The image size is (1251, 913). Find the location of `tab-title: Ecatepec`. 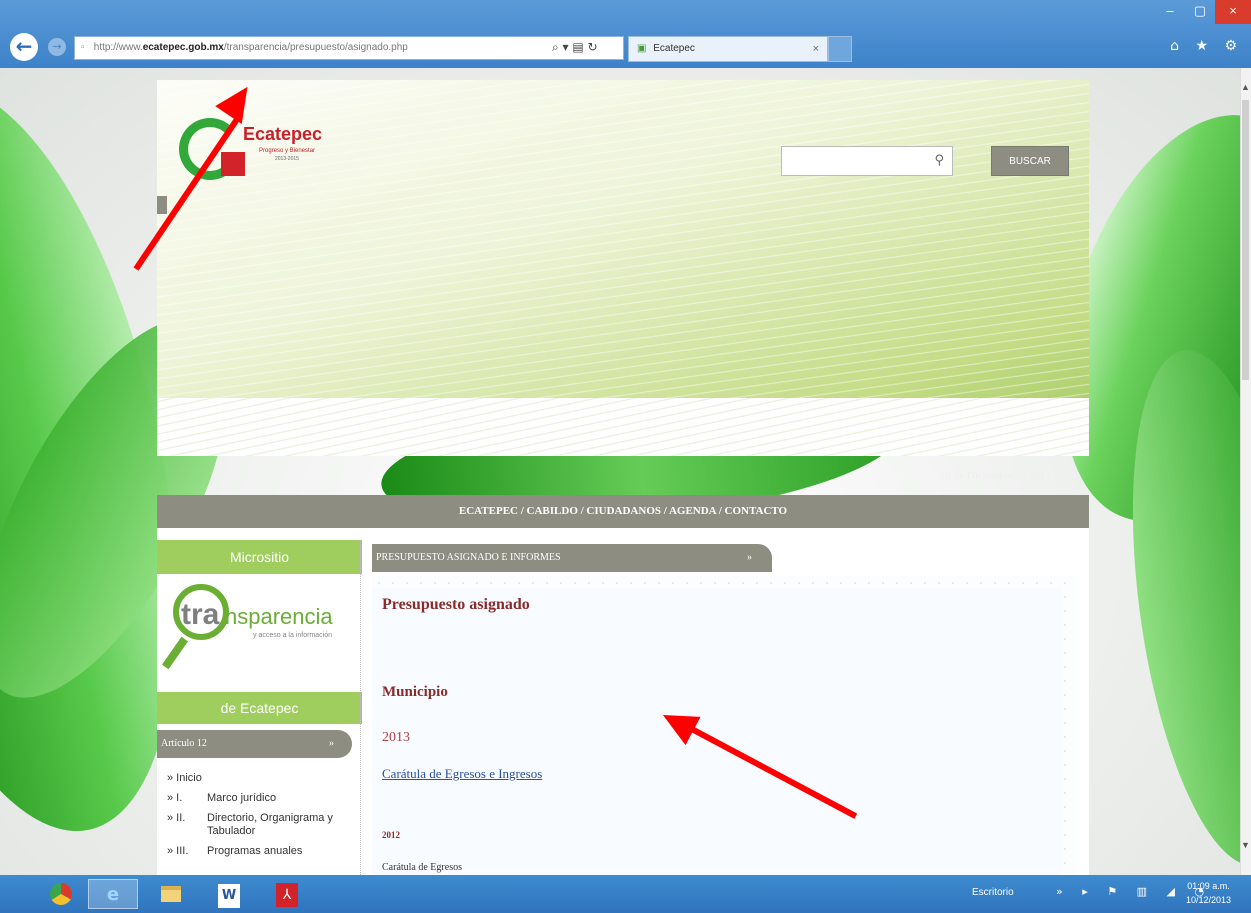

tab-title: Ecatepec is located at coordinates (674, 48).